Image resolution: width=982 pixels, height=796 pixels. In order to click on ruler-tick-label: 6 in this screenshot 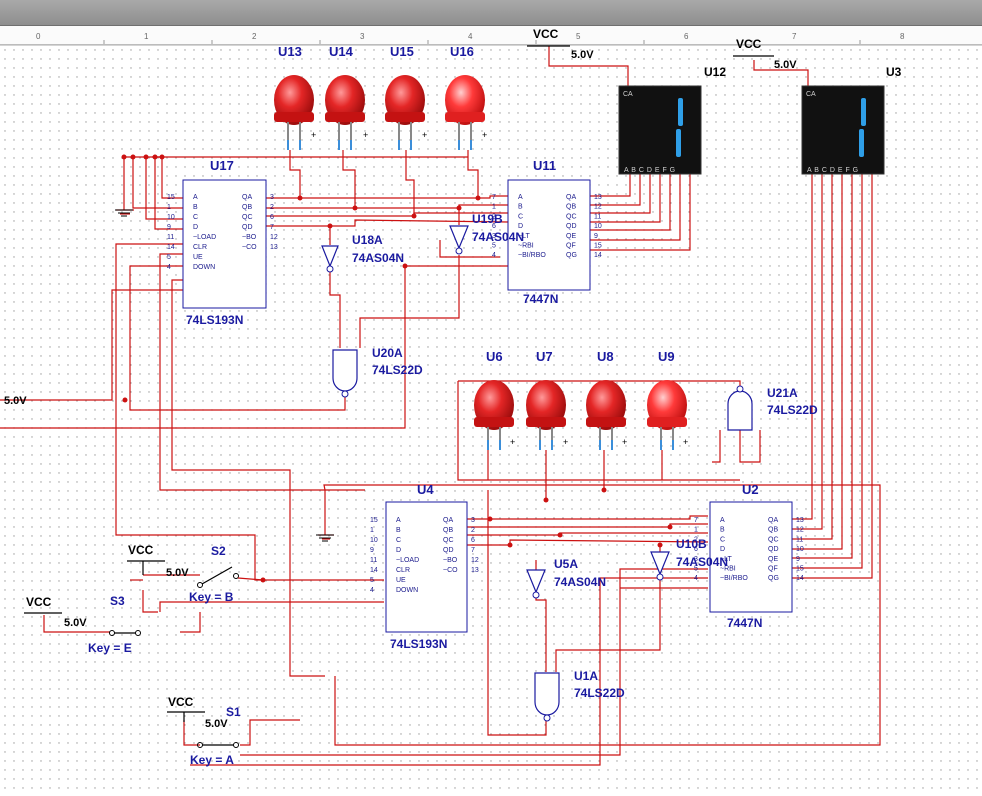, I will do `click(686, 36)`.